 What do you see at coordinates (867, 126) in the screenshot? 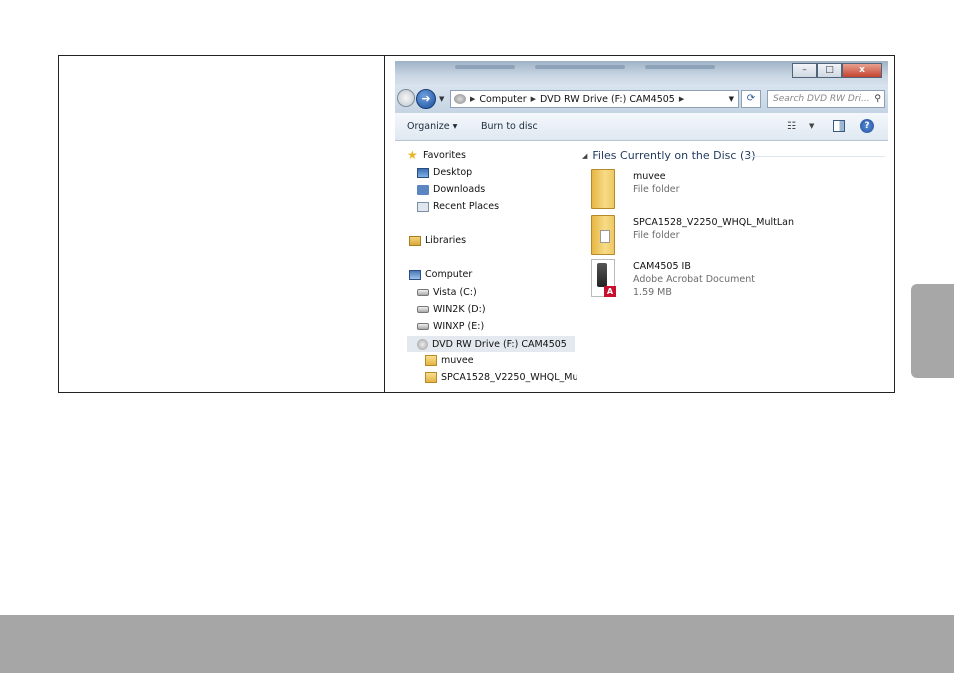
I see `help-icon: ?` at bounding box center [867, 126].